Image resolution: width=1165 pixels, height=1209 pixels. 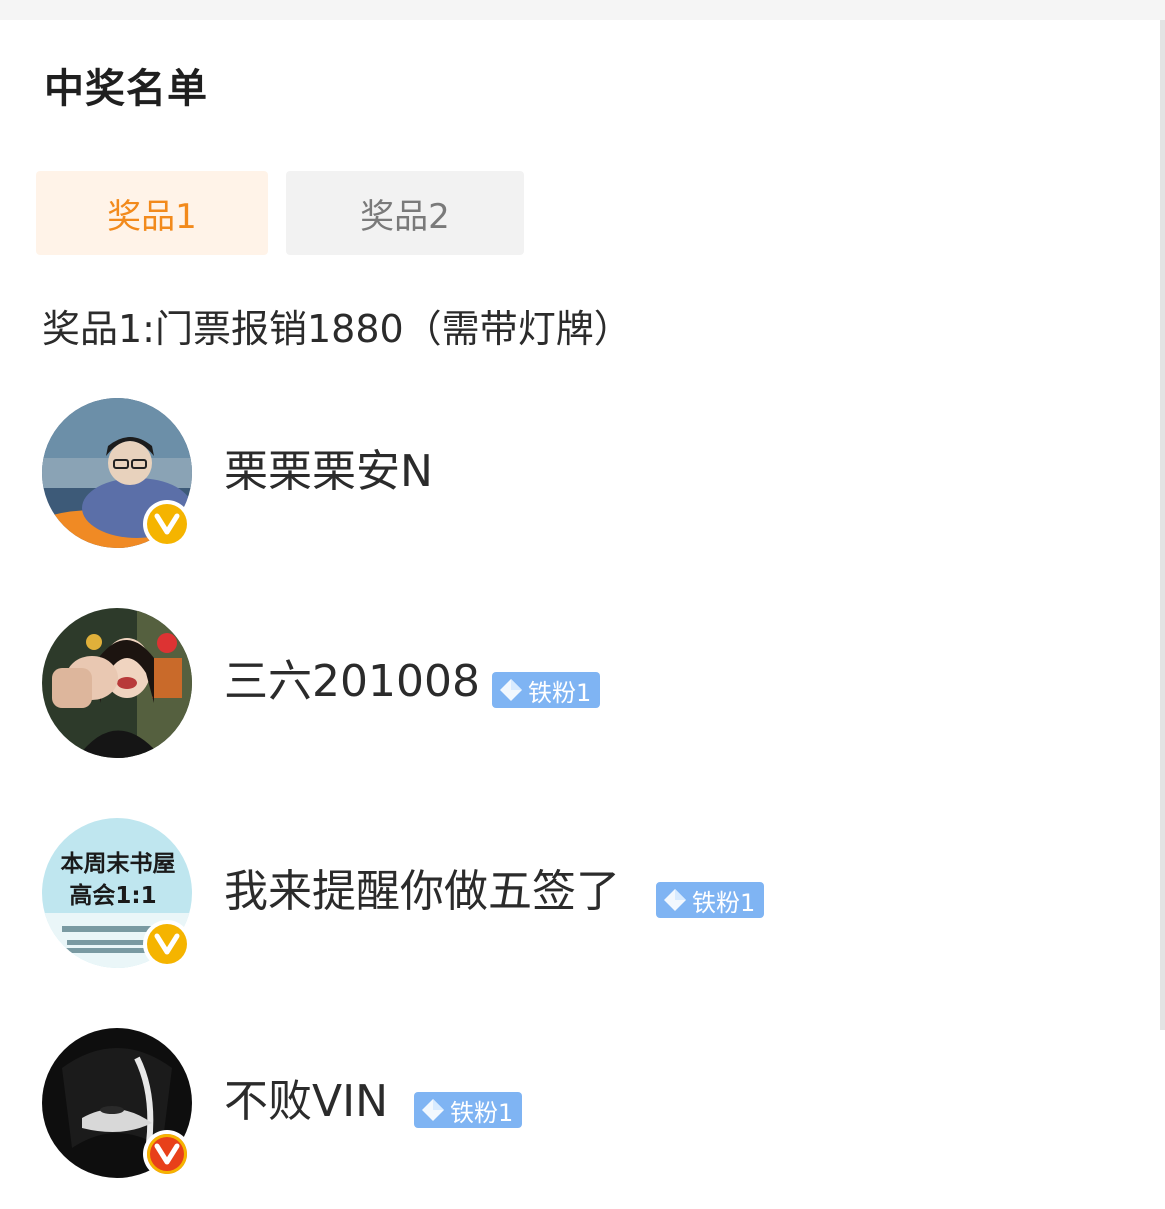 What do you see at coordinates (1162, 525) in the screenshot?
I see `scrollbar` at bounding box center [1162, 525].